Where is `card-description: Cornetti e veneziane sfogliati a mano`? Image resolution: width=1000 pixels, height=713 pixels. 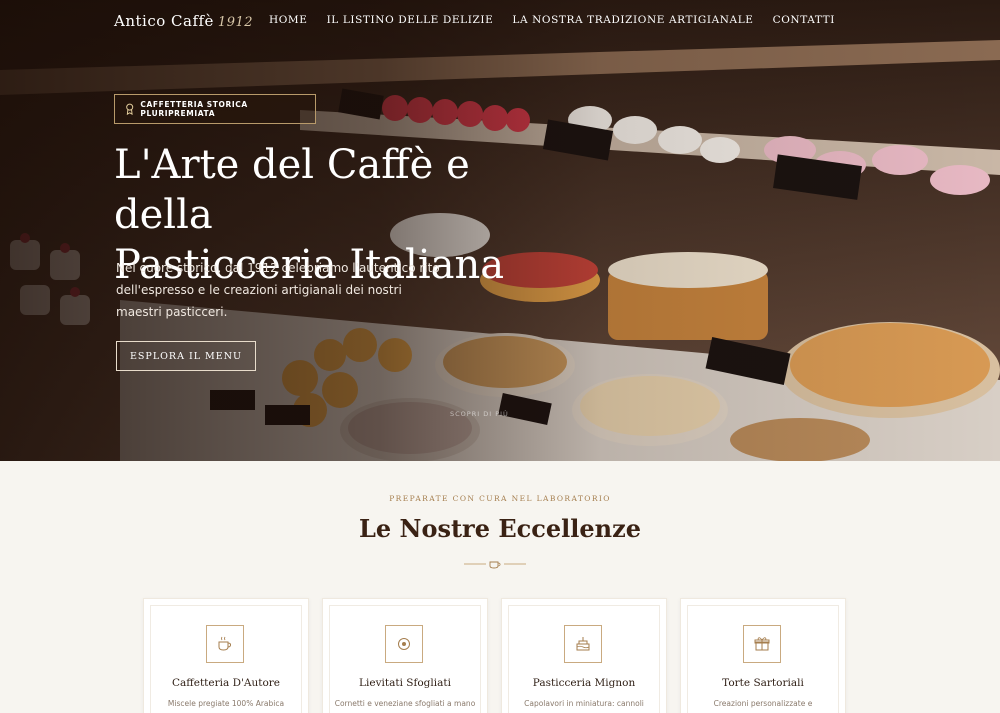
card-description: Cornetti e veneziane sfogliati a mano is located at coordinates (405, 703).